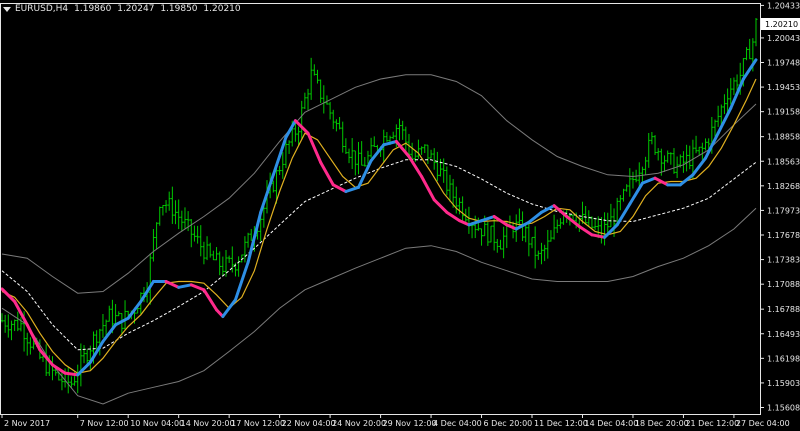 The image size is (800, 431). Describe the element at coordinates (783, 63) in the screenshot. I see `y-tick-label: 1.19748` at that location.